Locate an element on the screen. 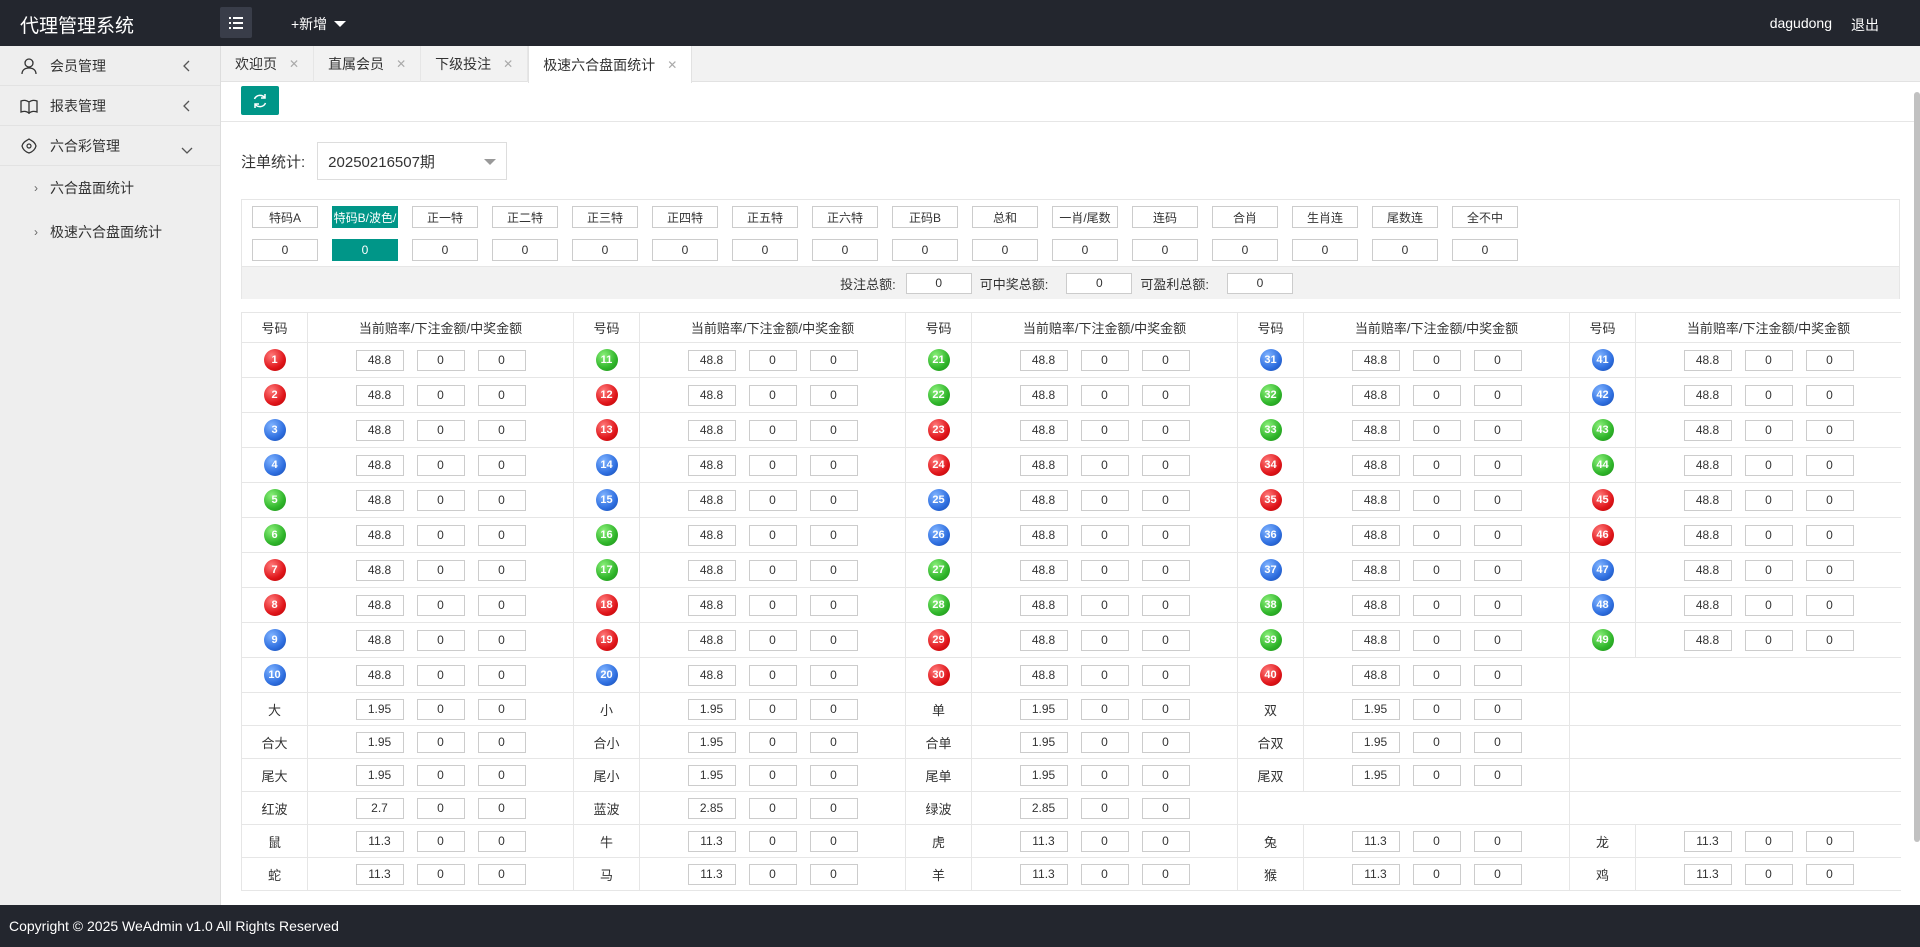 The image size is (1920, 947). tab-fast-stats: 极速六合盘面统计 ✕ is located at coordinates (610, 64).